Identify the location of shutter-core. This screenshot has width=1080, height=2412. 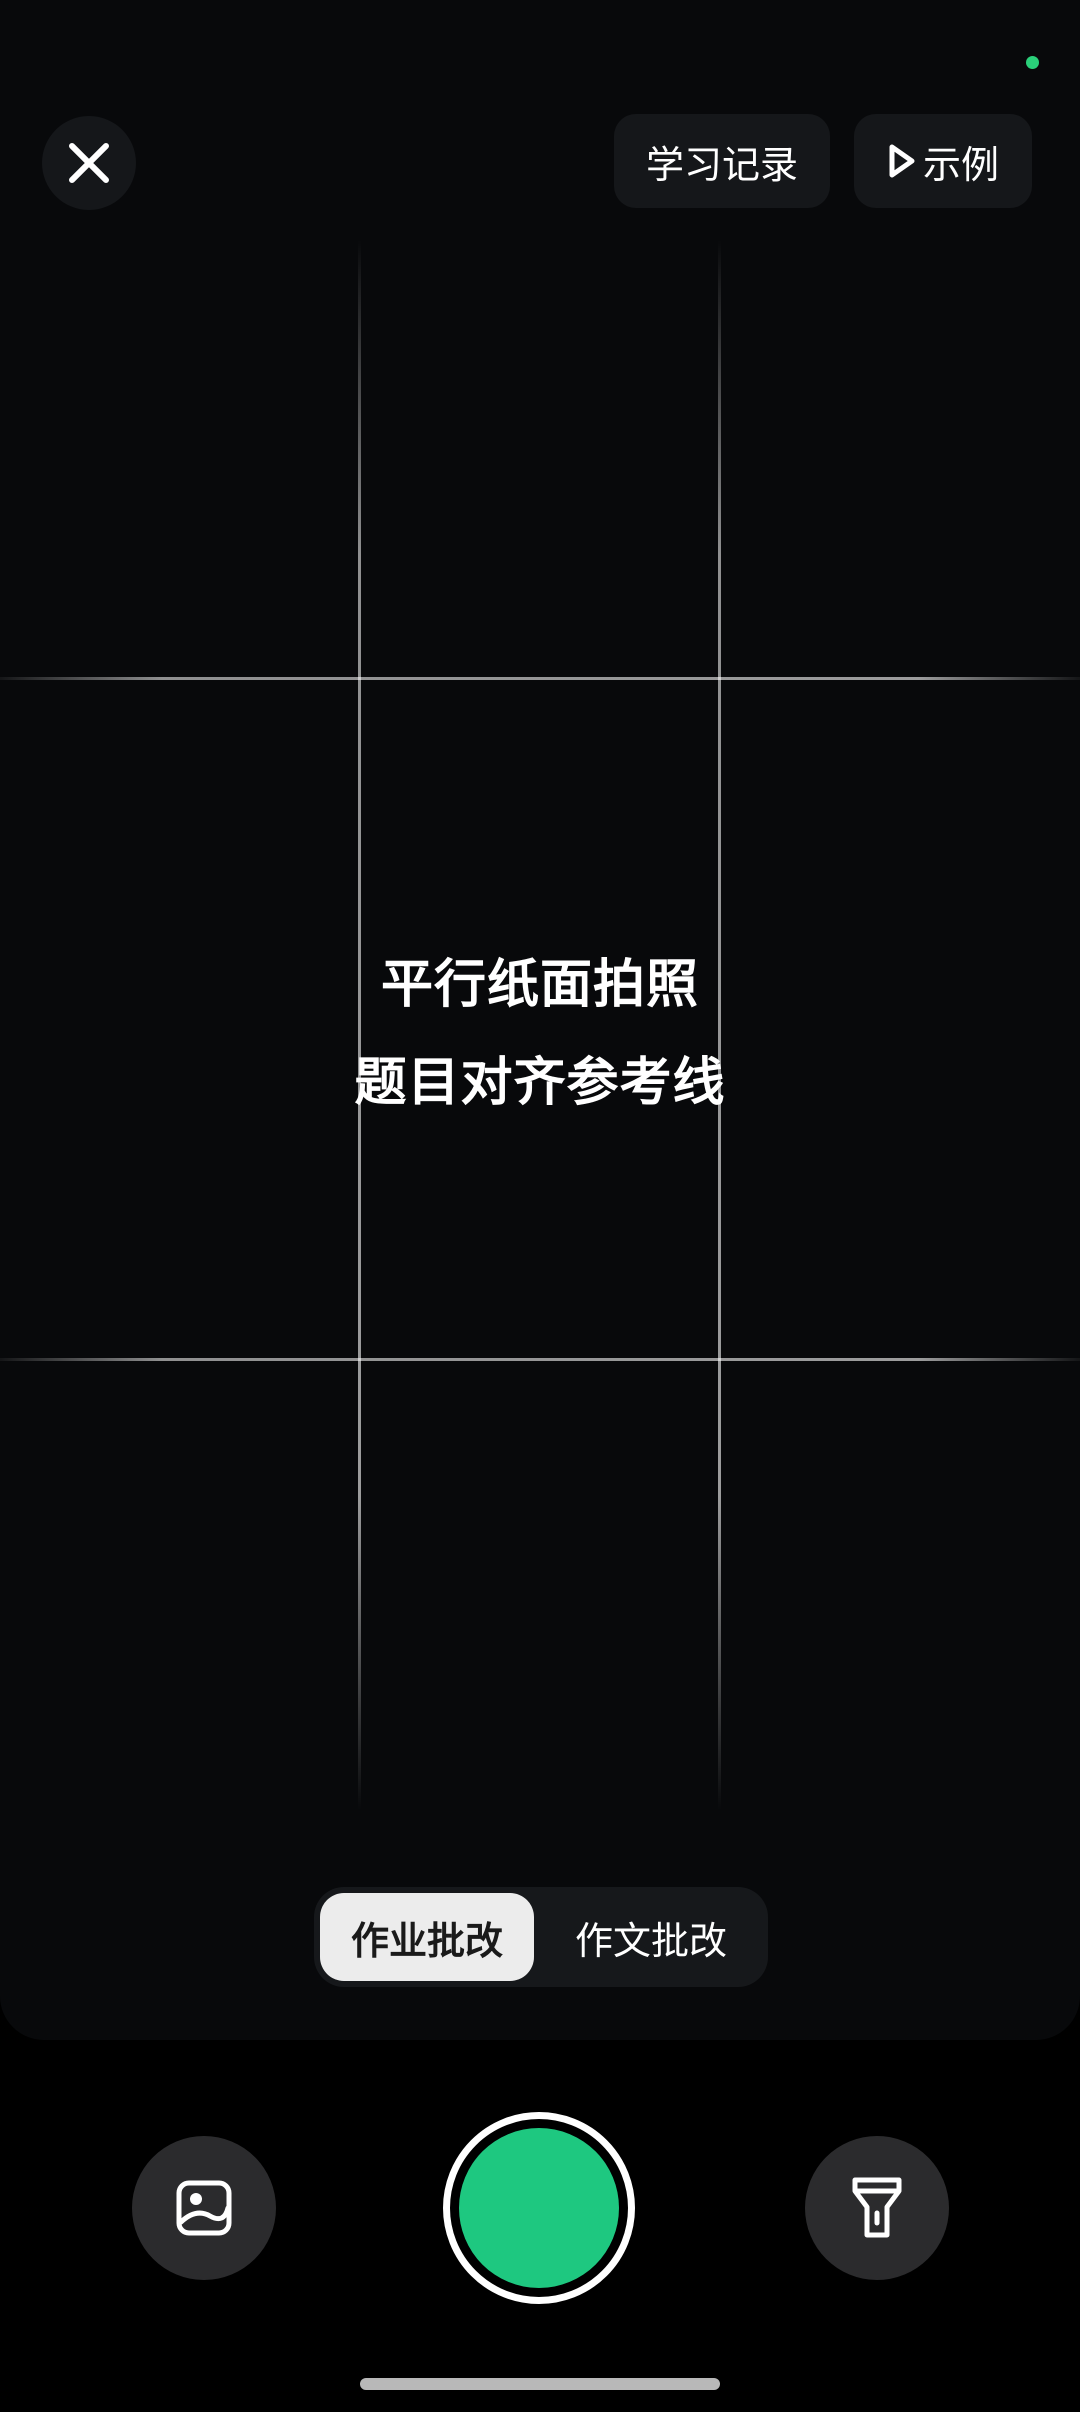
(539, 2208).